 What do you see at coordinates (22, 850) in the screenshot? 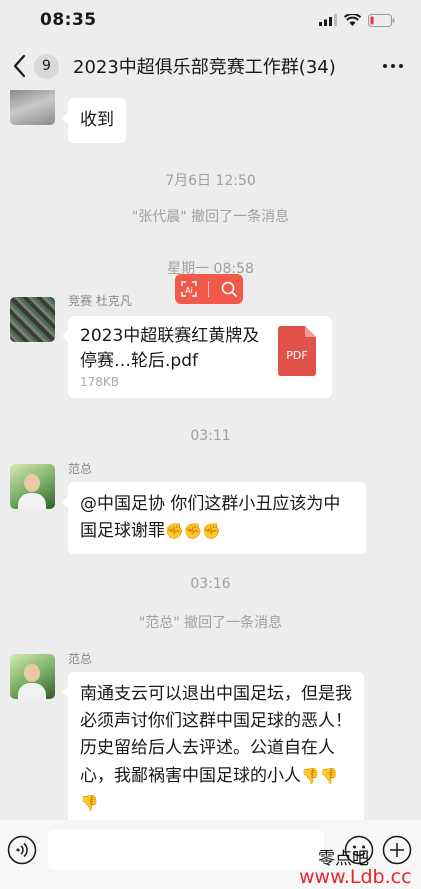
I see `voice-icon` at bounding box center [22, 850].